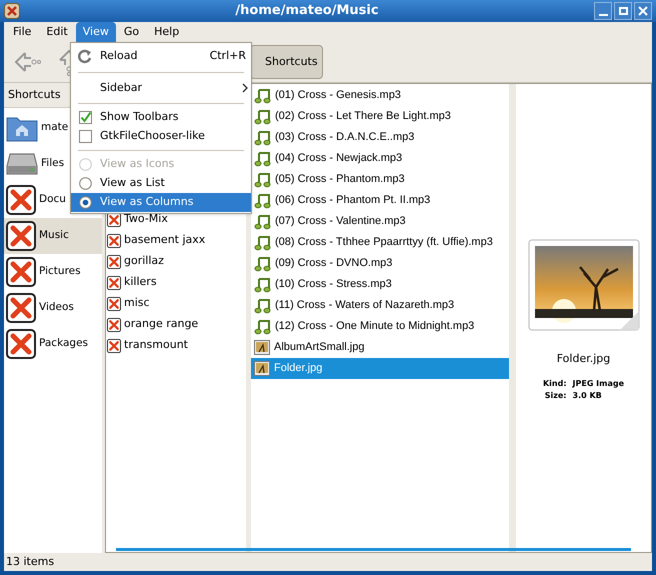 The height and width of the screenshot is (575, 656). Describe the element at coordinates (12, 11) in the screenshot. I see `close-icon` at that location.